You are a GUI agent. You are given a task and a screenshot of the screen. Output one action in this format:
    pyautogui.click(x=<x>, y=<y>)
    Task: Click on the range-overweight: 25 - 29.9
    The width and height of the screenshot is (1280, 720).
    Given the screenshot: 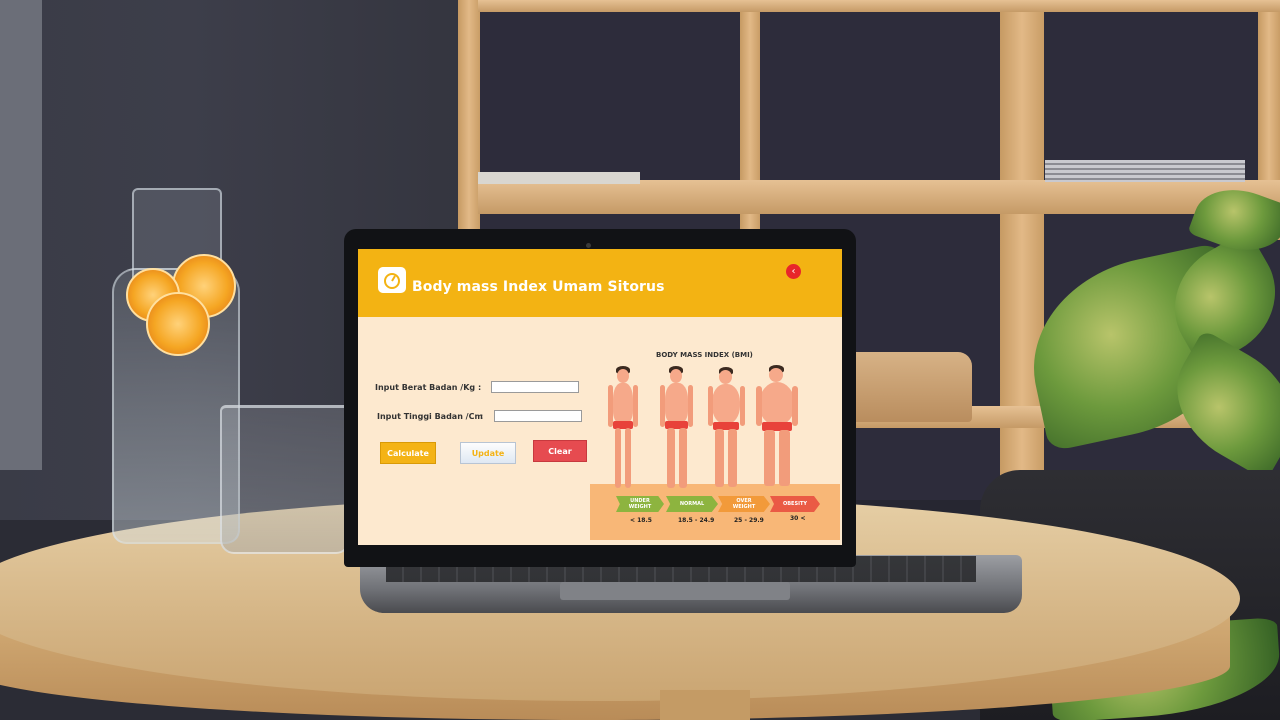 What is the action you would take?
    pyautogui.click(x=749, y=520)
    